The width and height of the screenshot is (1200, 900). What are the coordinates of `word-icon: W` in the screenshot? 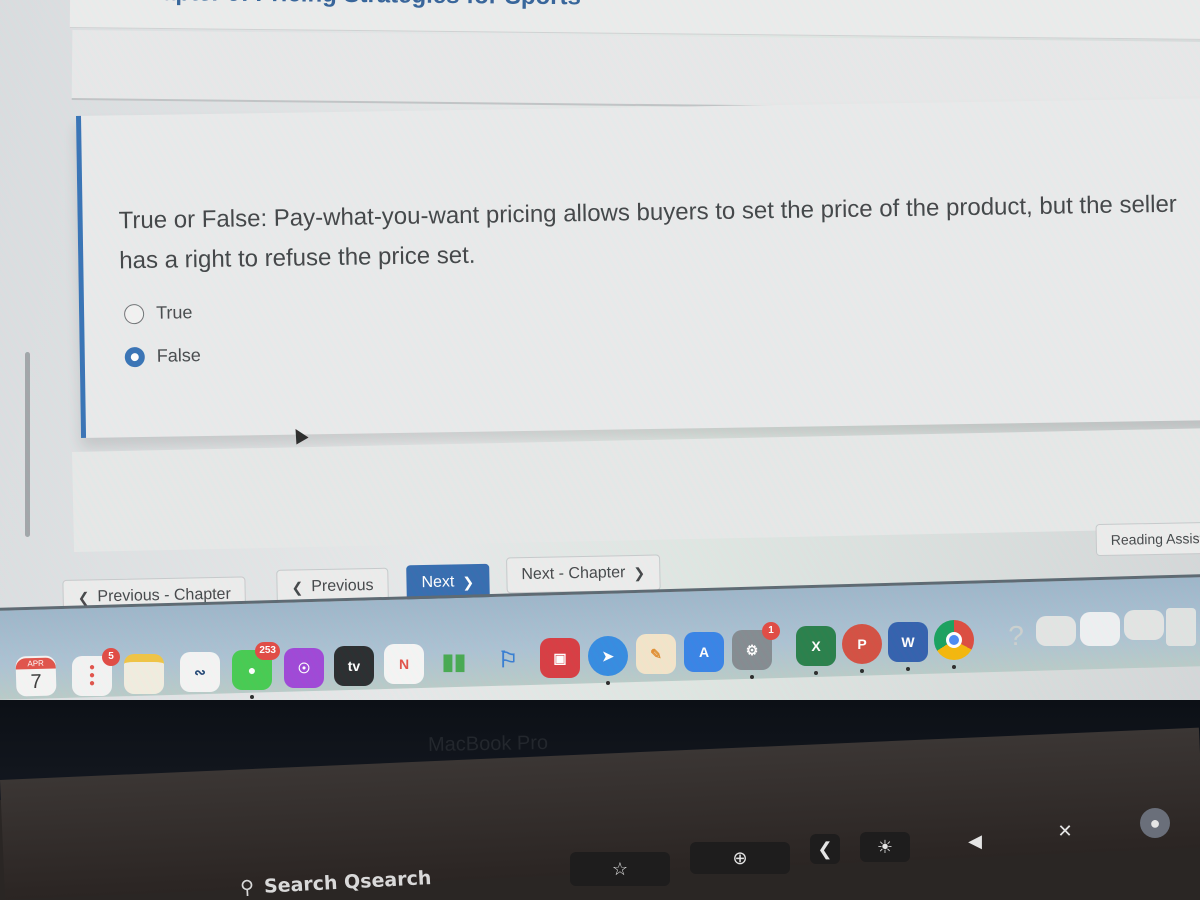 It's located at (908, 646).